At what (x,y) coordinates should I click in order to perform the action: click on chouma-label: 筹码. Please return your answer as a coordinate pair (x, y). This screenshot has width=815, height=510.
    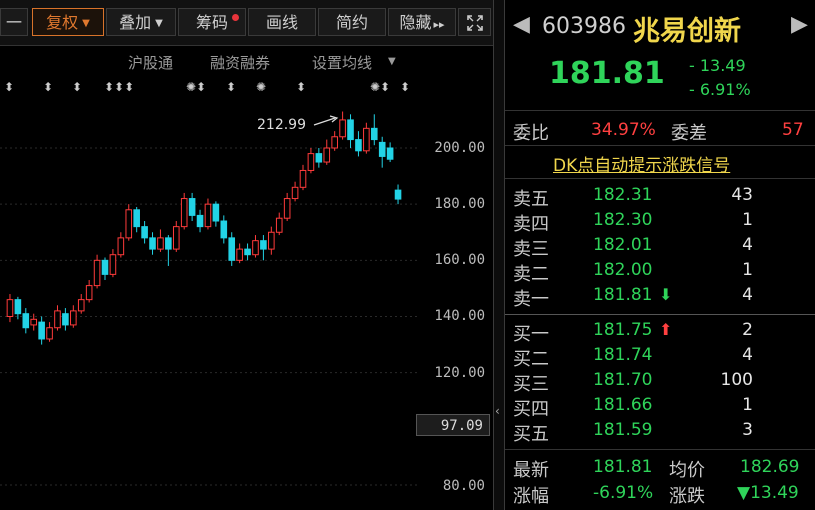
    Looking at the image, I should click on (211, 22).